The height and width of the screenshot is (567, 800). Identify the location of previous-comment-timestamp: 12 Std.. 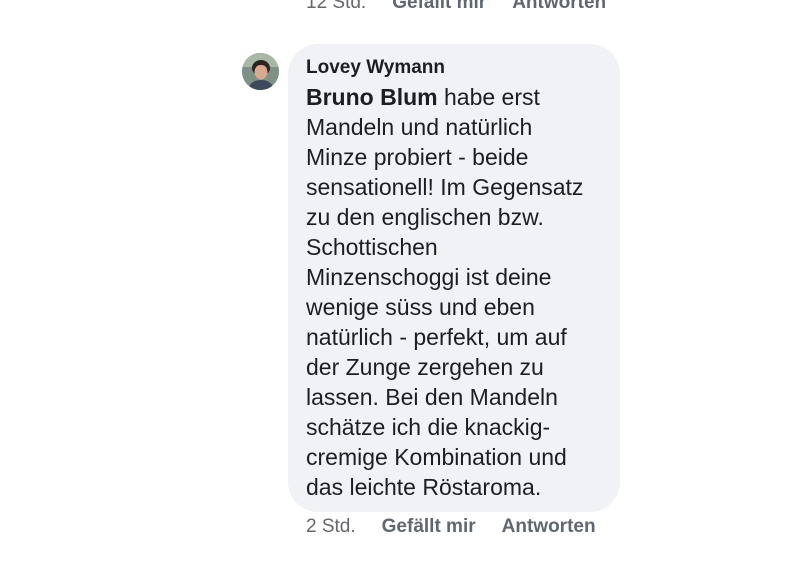
(336, 6).